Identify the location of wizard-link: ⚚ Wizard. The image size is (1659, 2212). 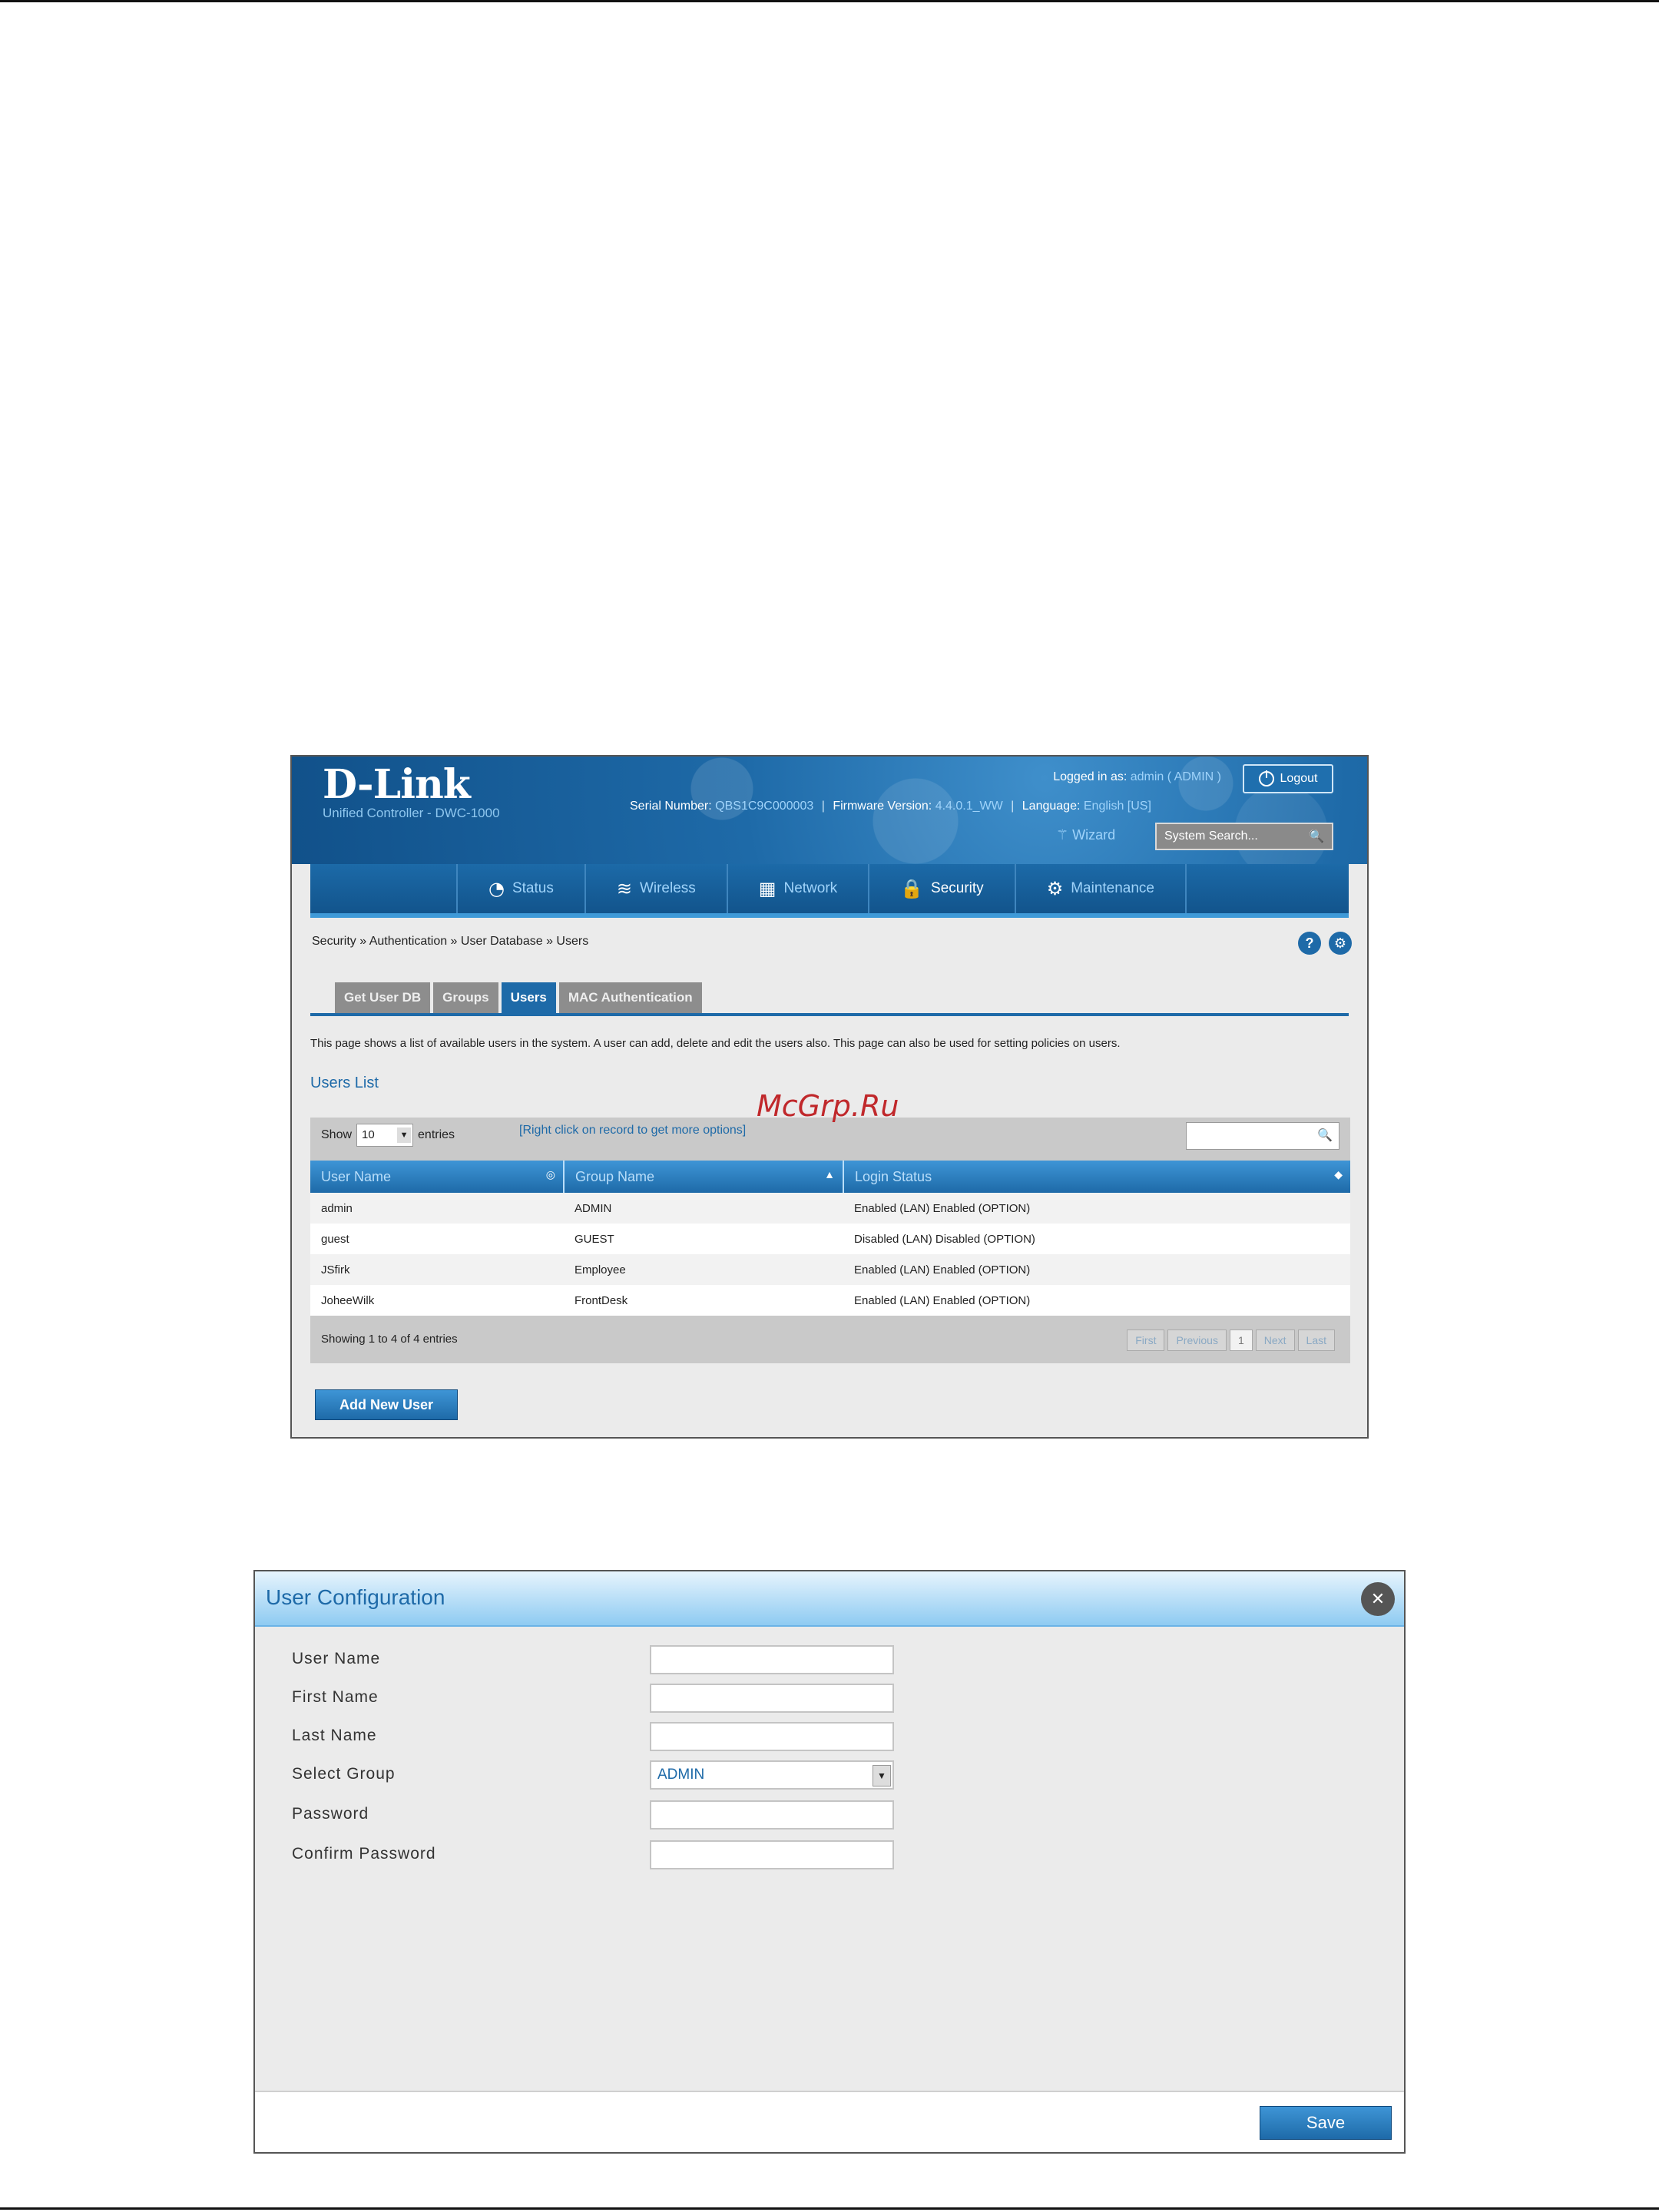
(1086, 835).